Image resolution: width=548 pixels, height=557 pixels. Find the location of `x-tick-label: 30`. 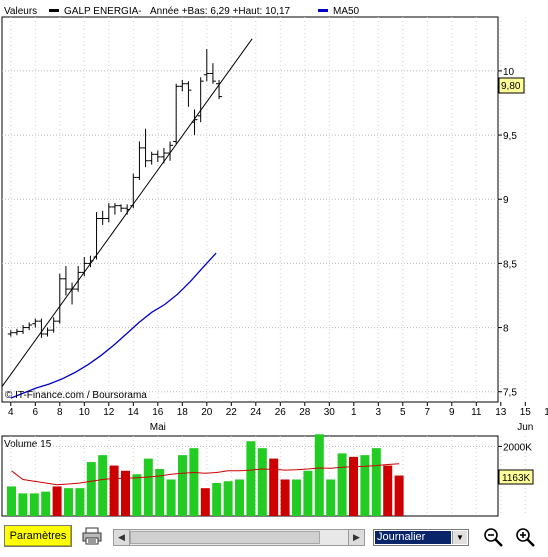

x-tick-label: 30 is located at coordinates (330, 412).